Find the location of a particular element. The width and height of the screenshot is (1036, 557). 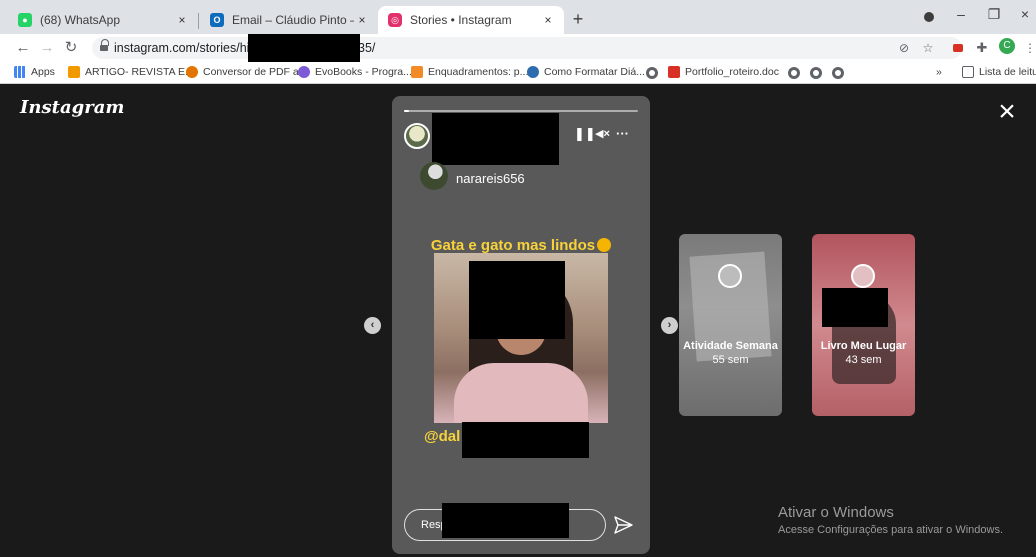

bookmark-apps: Apps is located at coordinates (34, 72).